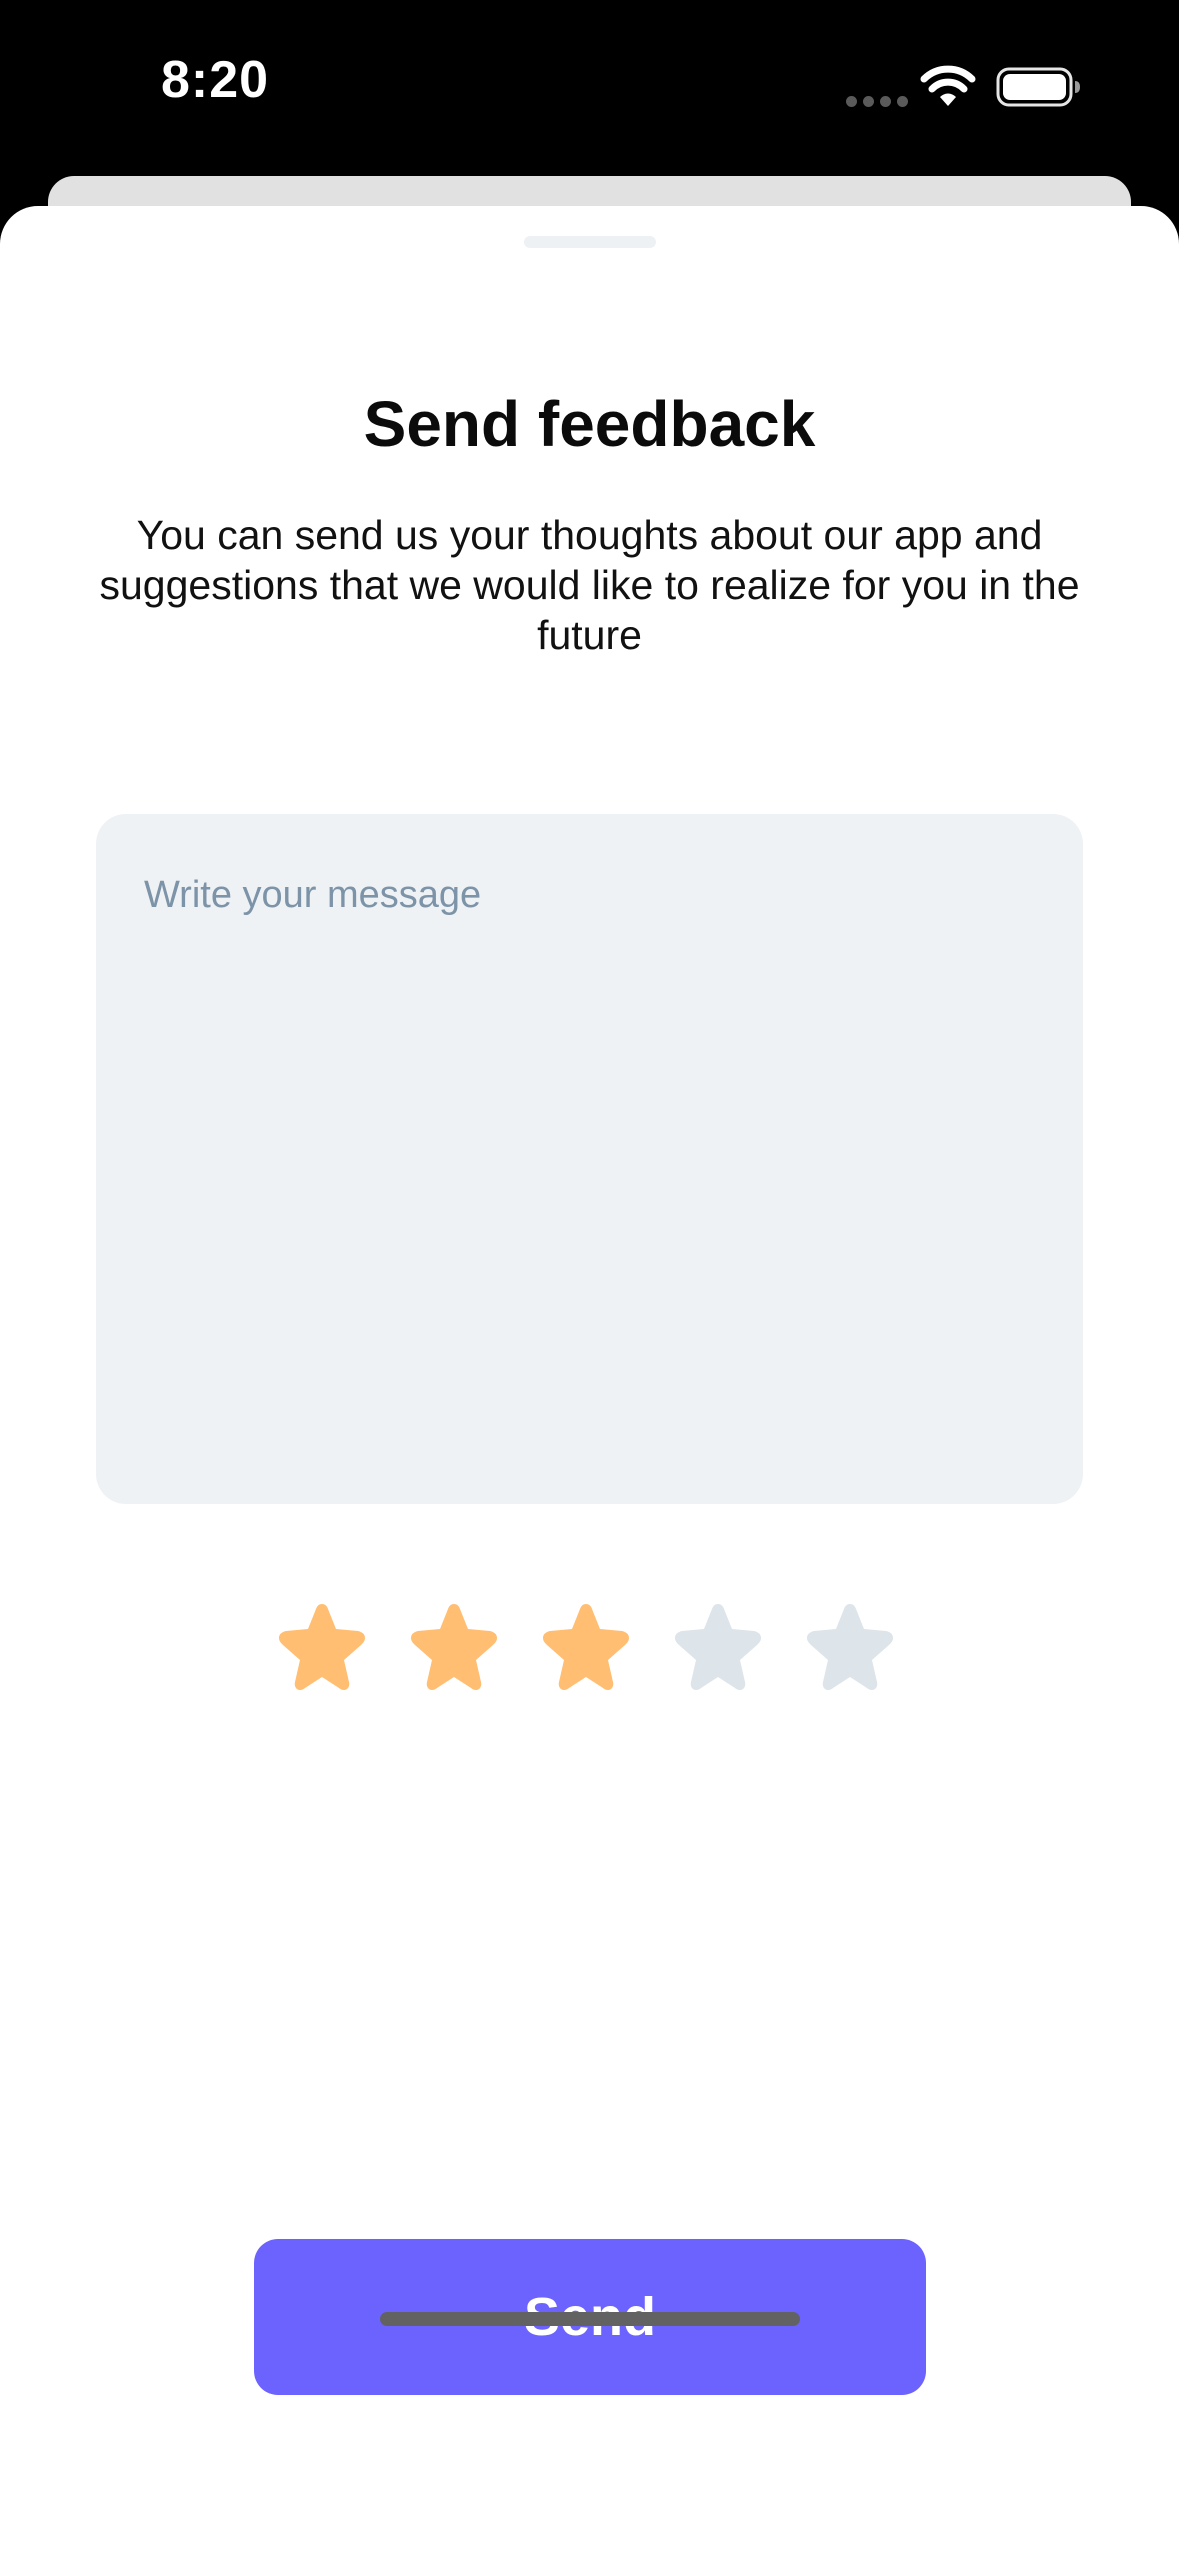  What do you see at coordinates (877, 101) in the screenshot?
I see `cellular-signal-icon` at bounding box center [877, 101].